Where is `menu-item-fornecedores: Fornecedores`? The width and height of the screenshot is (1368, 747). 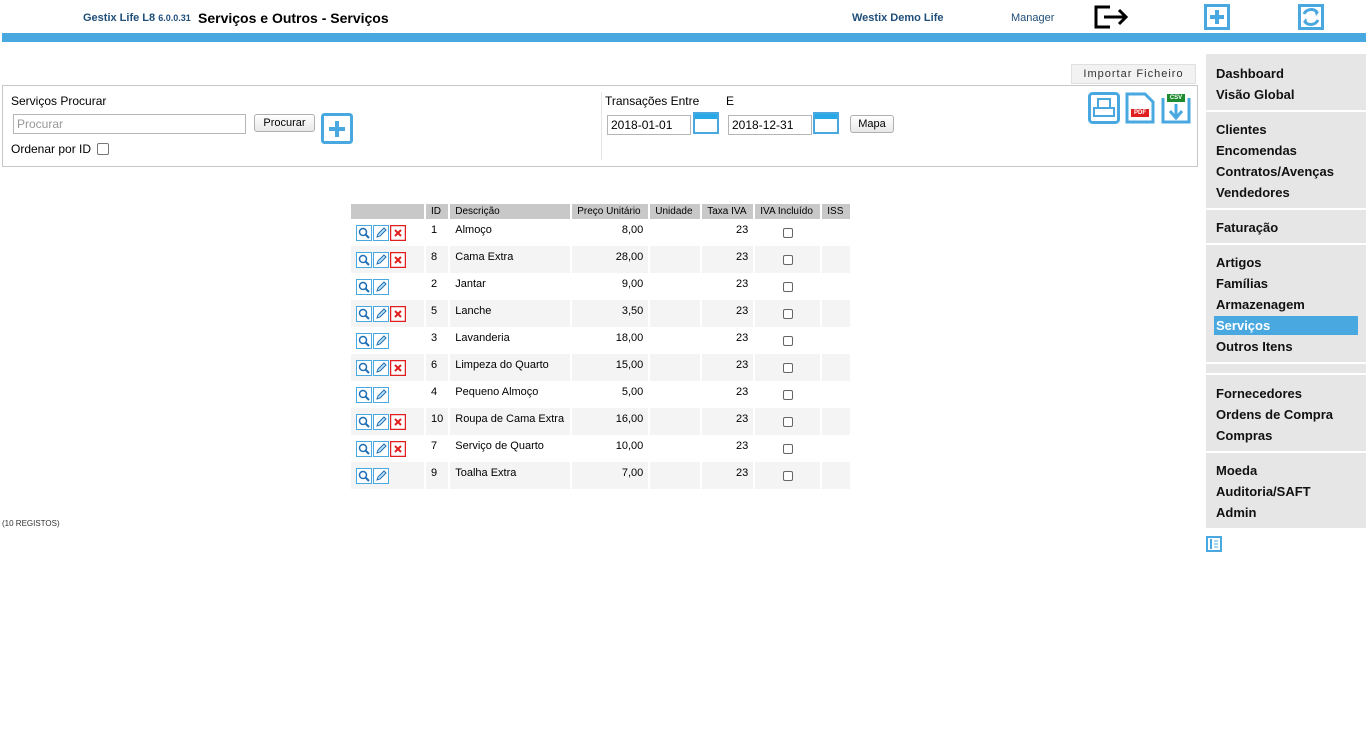 menu-item-fornecedores: Fornecedores is located at coordinates (1286, 393).